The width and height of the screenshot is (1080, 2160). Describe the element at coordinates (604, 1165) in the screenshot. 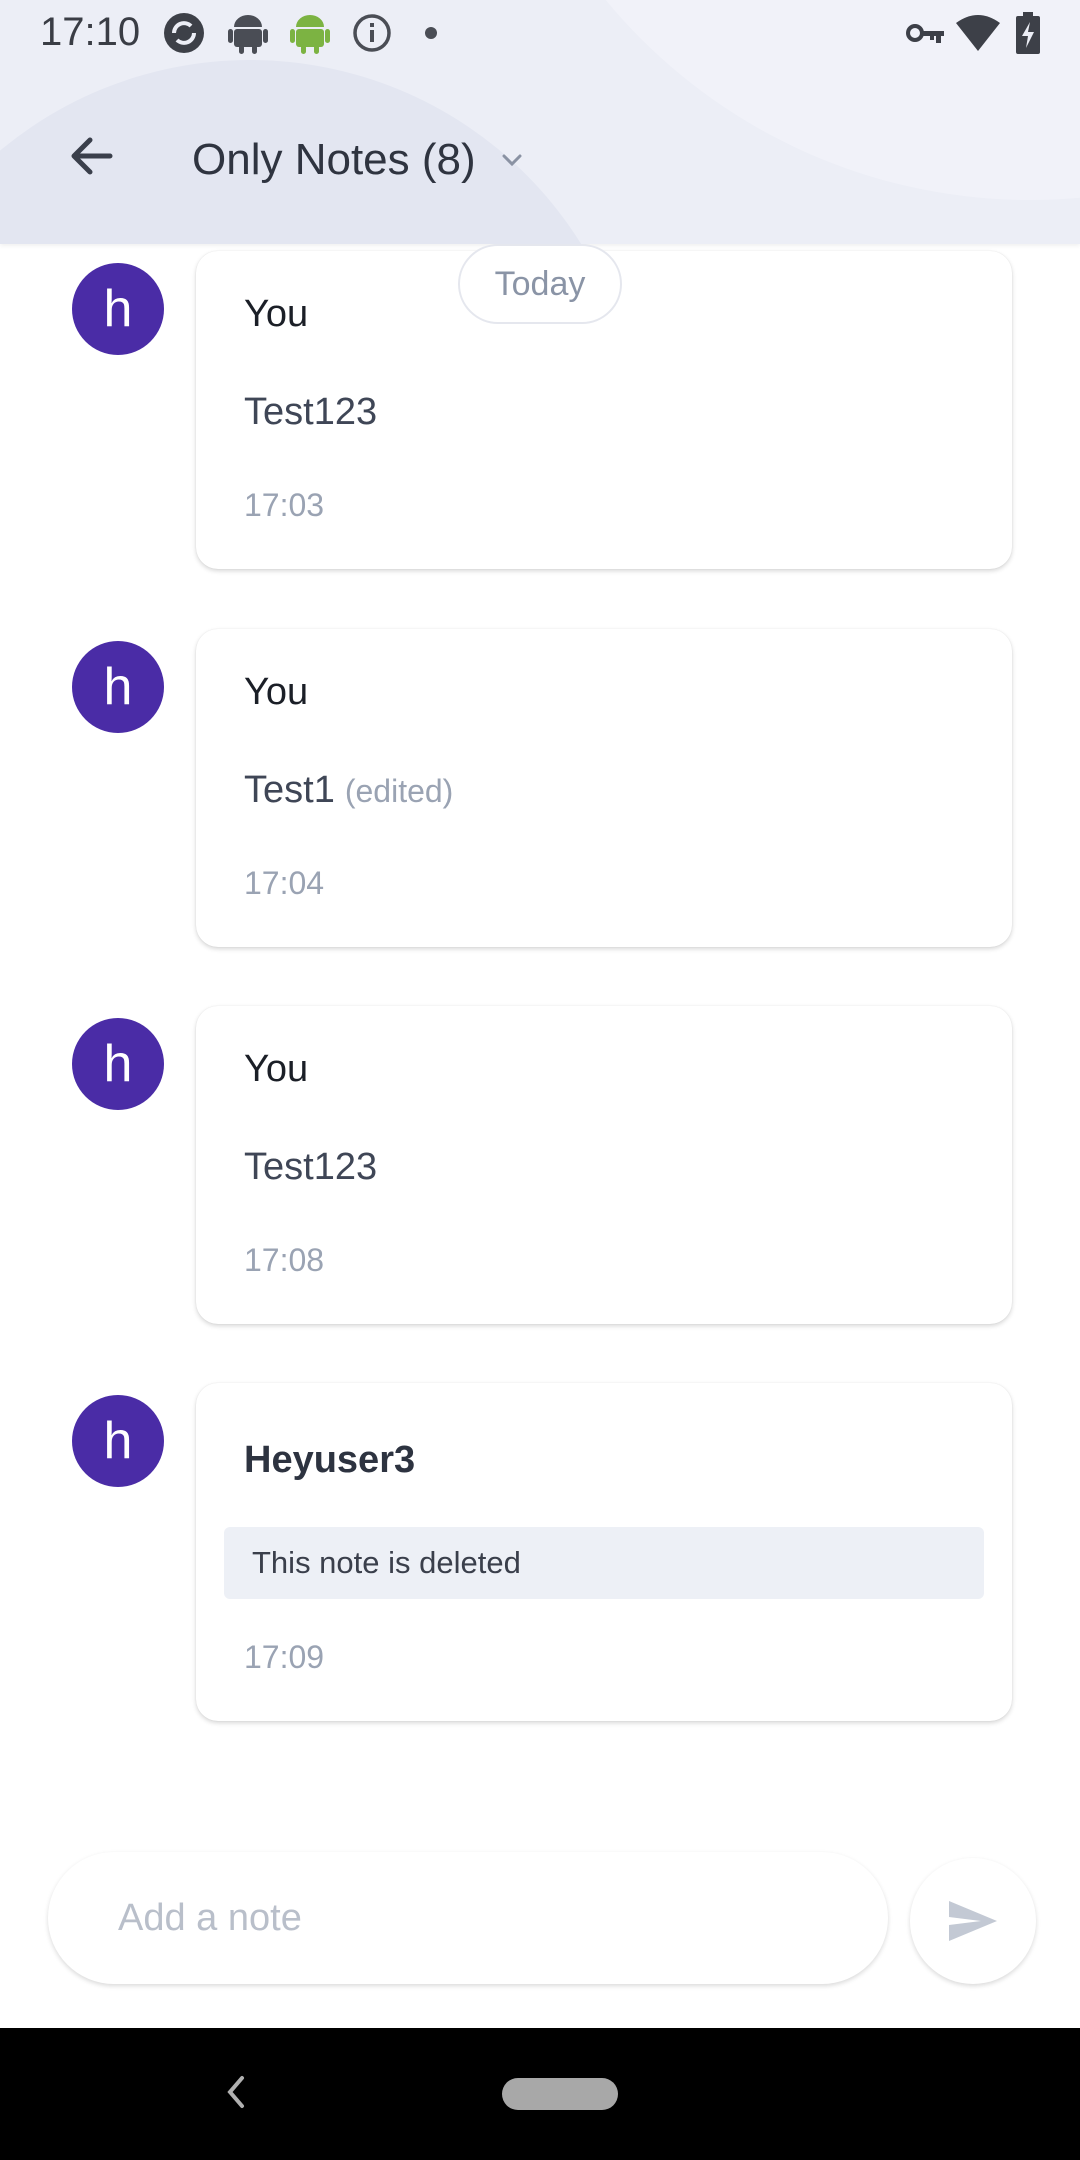

I see `note-card: You Test123 17:08` at that location.